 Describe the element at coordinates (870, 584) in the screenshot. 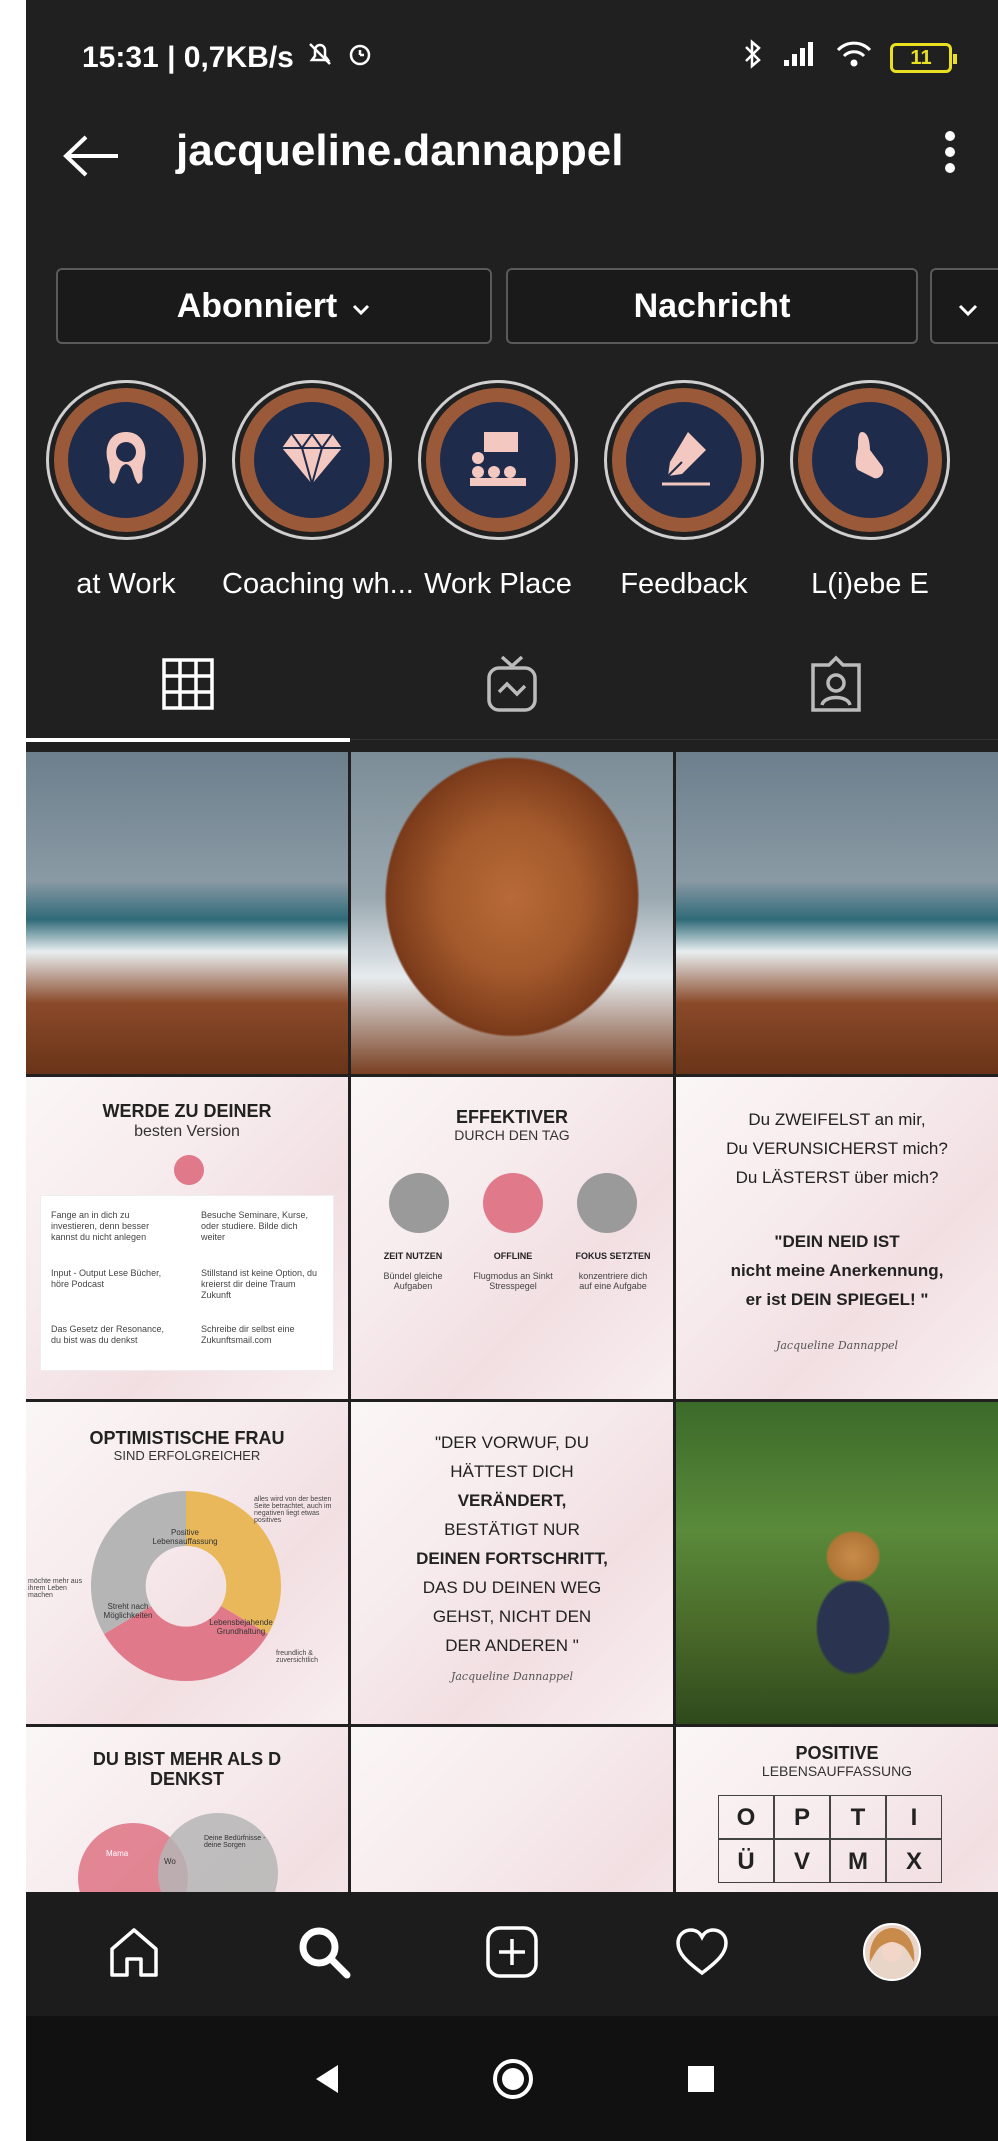

I see `highlight-label: L(i)ebe E` at that location.